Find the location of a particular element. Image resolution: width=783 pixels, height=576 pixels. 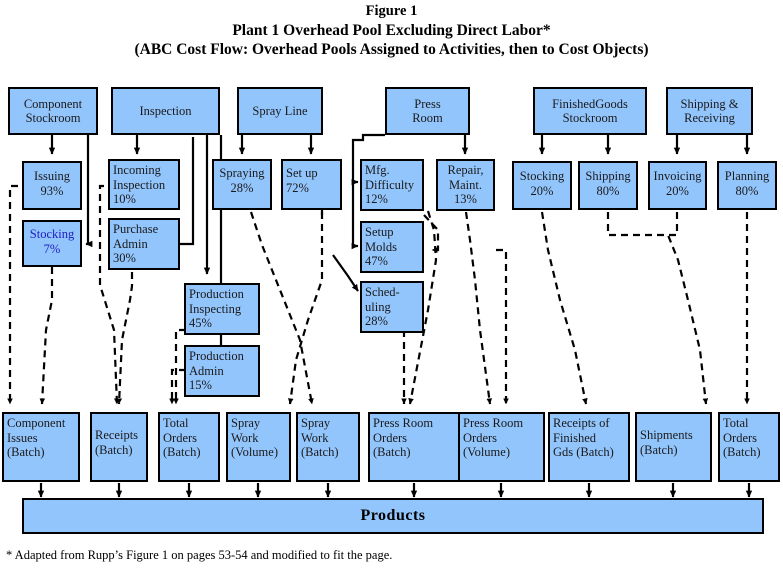

activity-box-setup-molds: Setup Molds 47% is located at coordinates (392, 247).